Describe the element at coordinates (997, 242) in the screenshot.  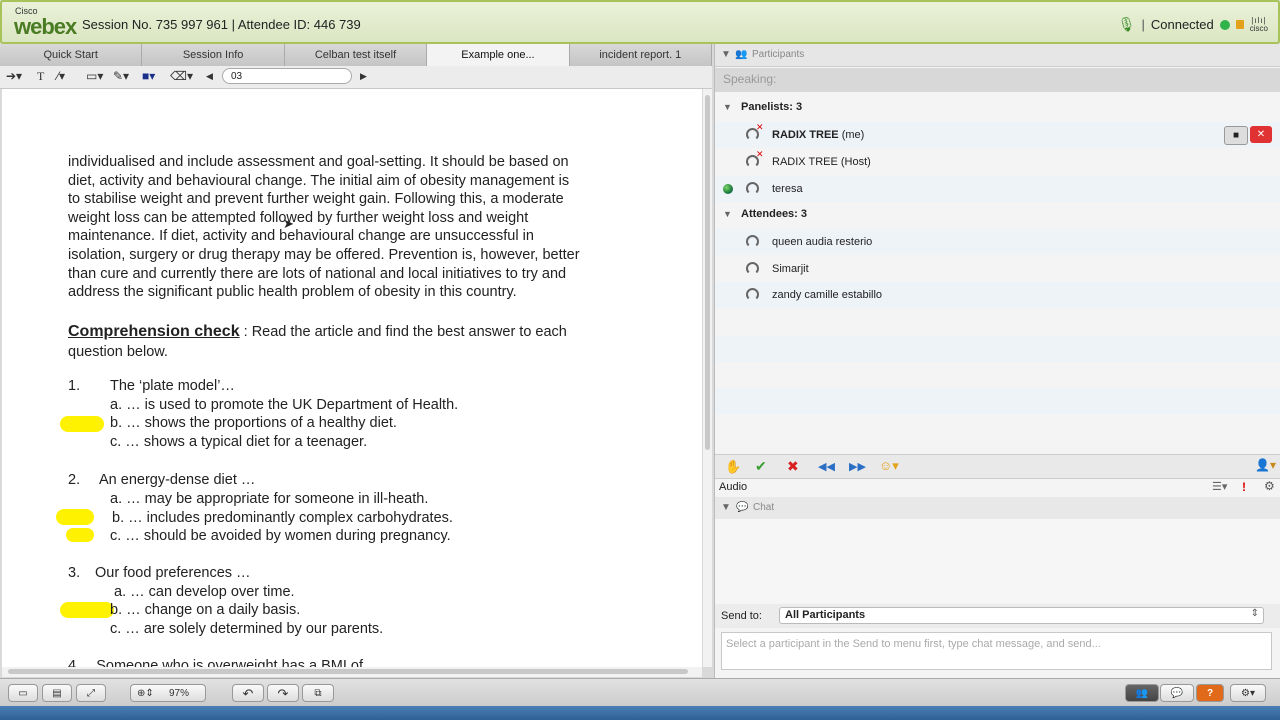
I see `participant-row: queen audia resterio` at that location.